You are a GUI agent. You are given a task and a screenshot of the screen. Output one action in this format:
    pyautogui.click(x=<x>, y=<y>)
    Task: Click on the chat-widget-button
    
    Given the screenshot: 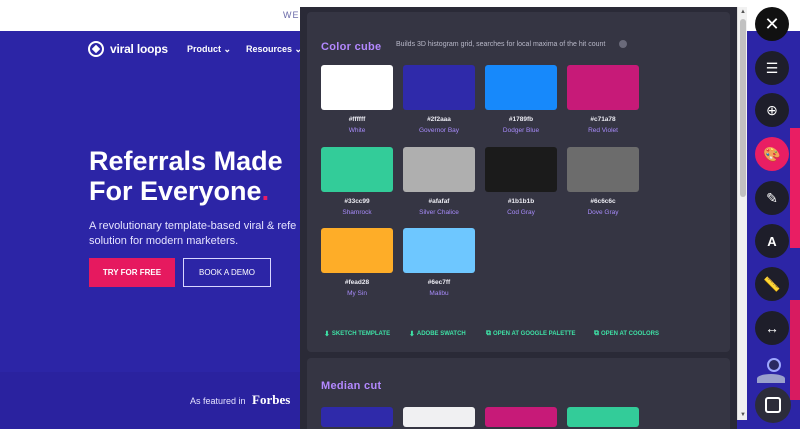 What is the action you would take?
    pyautogui.click(x=773, y=405)
    